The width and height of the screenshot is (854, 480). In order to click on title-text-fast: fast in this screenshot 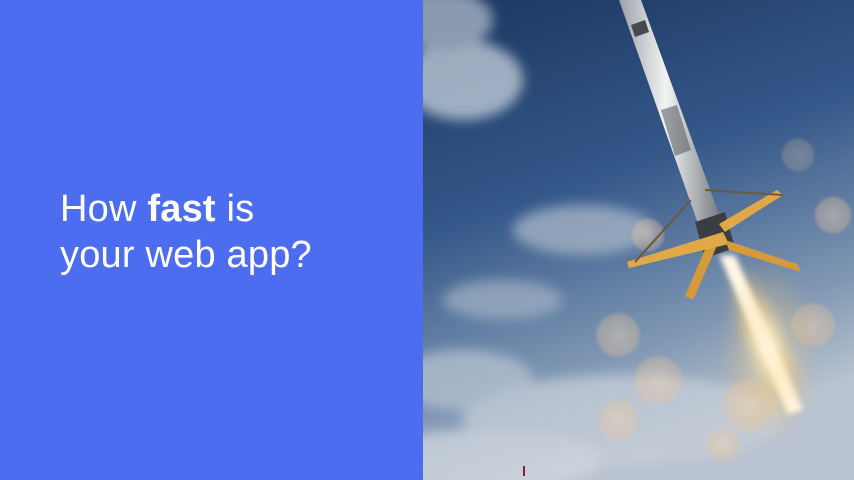, I will do `click(181, 209)`.